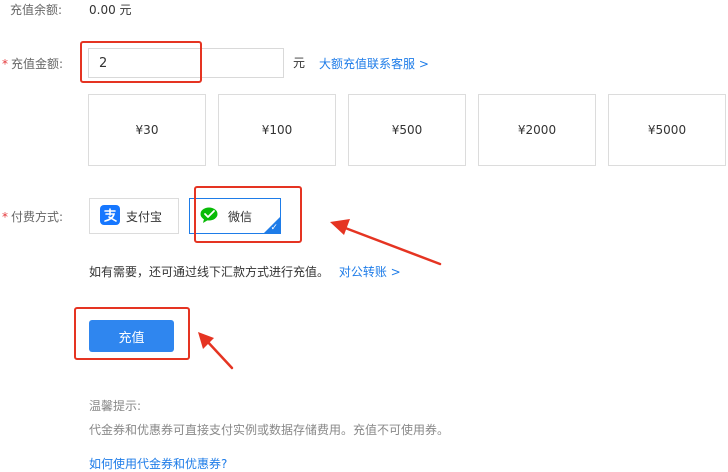 Image resolution: width=728 pixels, height=472 pixels. What do you see at coordinates (216, 351) in the screenshot?
I see `annotation-arrow-submit` at bounding box center [216, 351].